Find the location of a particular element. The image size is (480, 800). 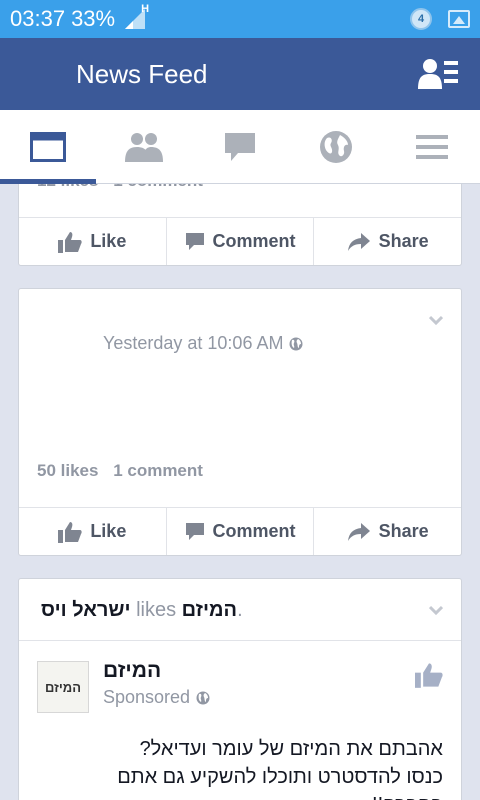

sponsored-text: Sponsored is located at coordinates (147, 697).